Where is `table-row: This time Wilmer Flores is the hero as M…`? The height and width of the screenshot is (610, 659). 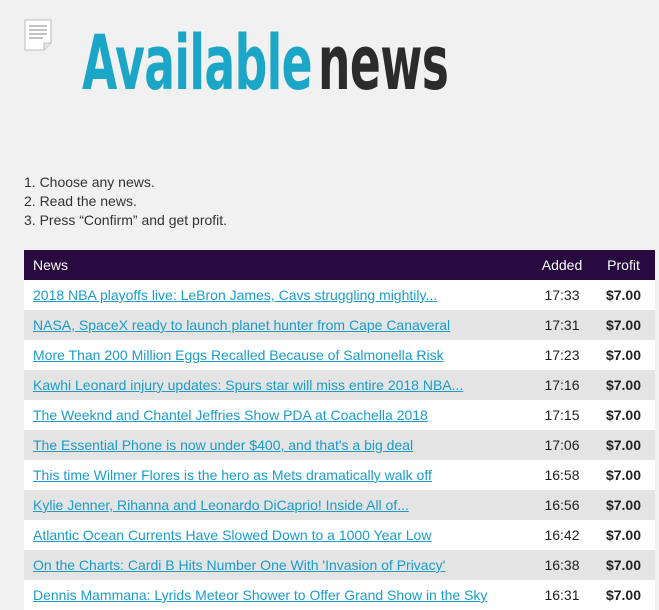
table-row: This time Wilmer Flores is the hero as M… is located at coordinates (339, 475).